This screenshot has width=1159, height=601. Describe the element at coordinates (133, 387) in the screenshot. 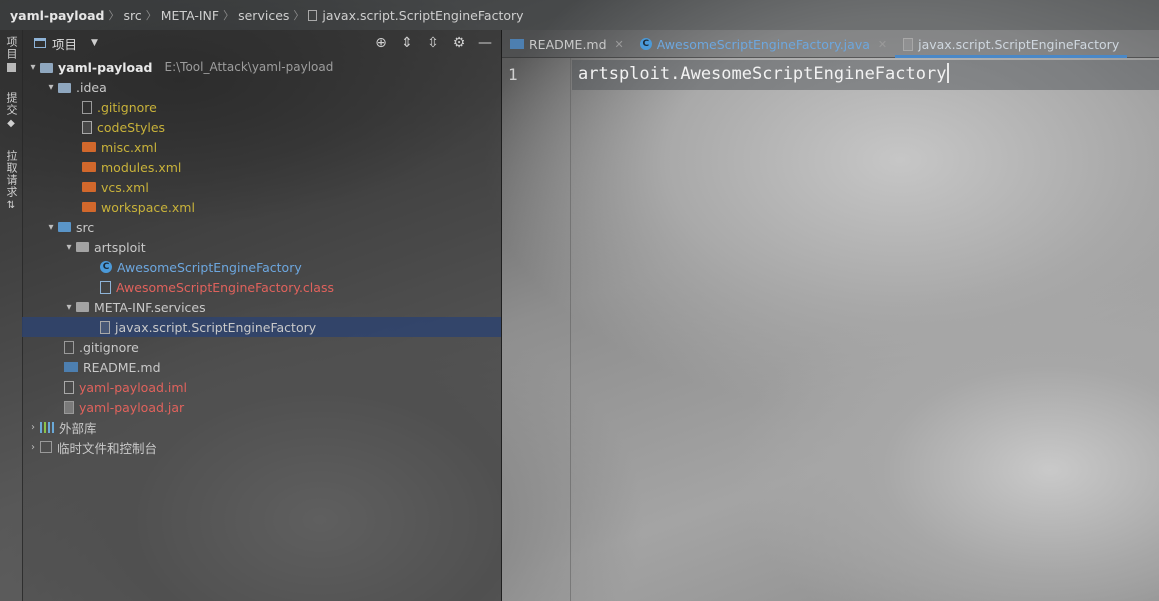

I see `tree-item-label: yaml-payload.iml` at that location.